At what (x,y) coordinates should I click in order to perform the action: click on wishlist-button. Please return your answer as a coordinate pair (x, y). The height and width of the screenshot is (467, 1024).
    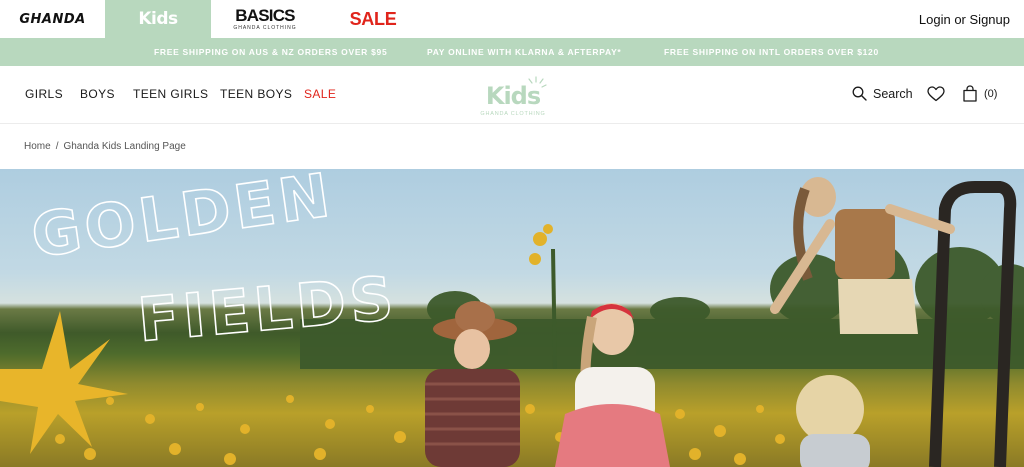
    Looking at the image, I should click on (936, 96).